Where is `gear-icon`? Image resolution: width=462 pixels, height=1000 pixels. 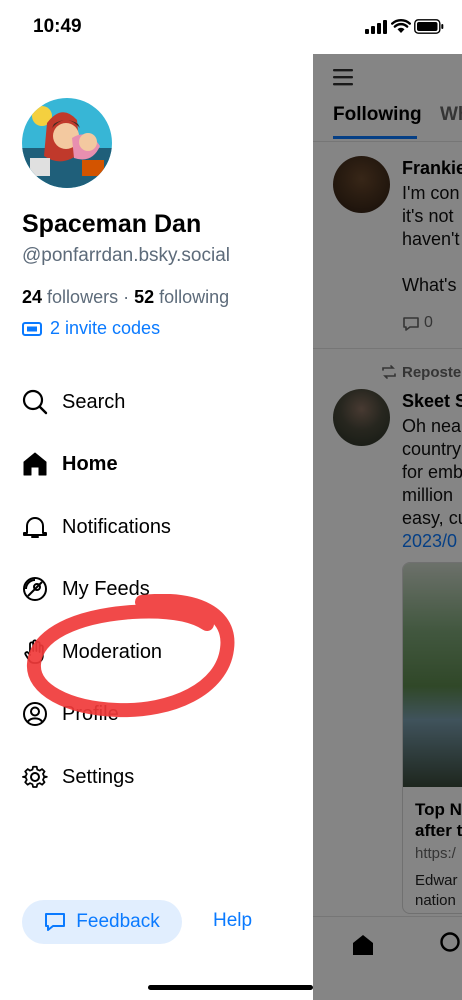
gear-icon is located at coordinates (35, 776).